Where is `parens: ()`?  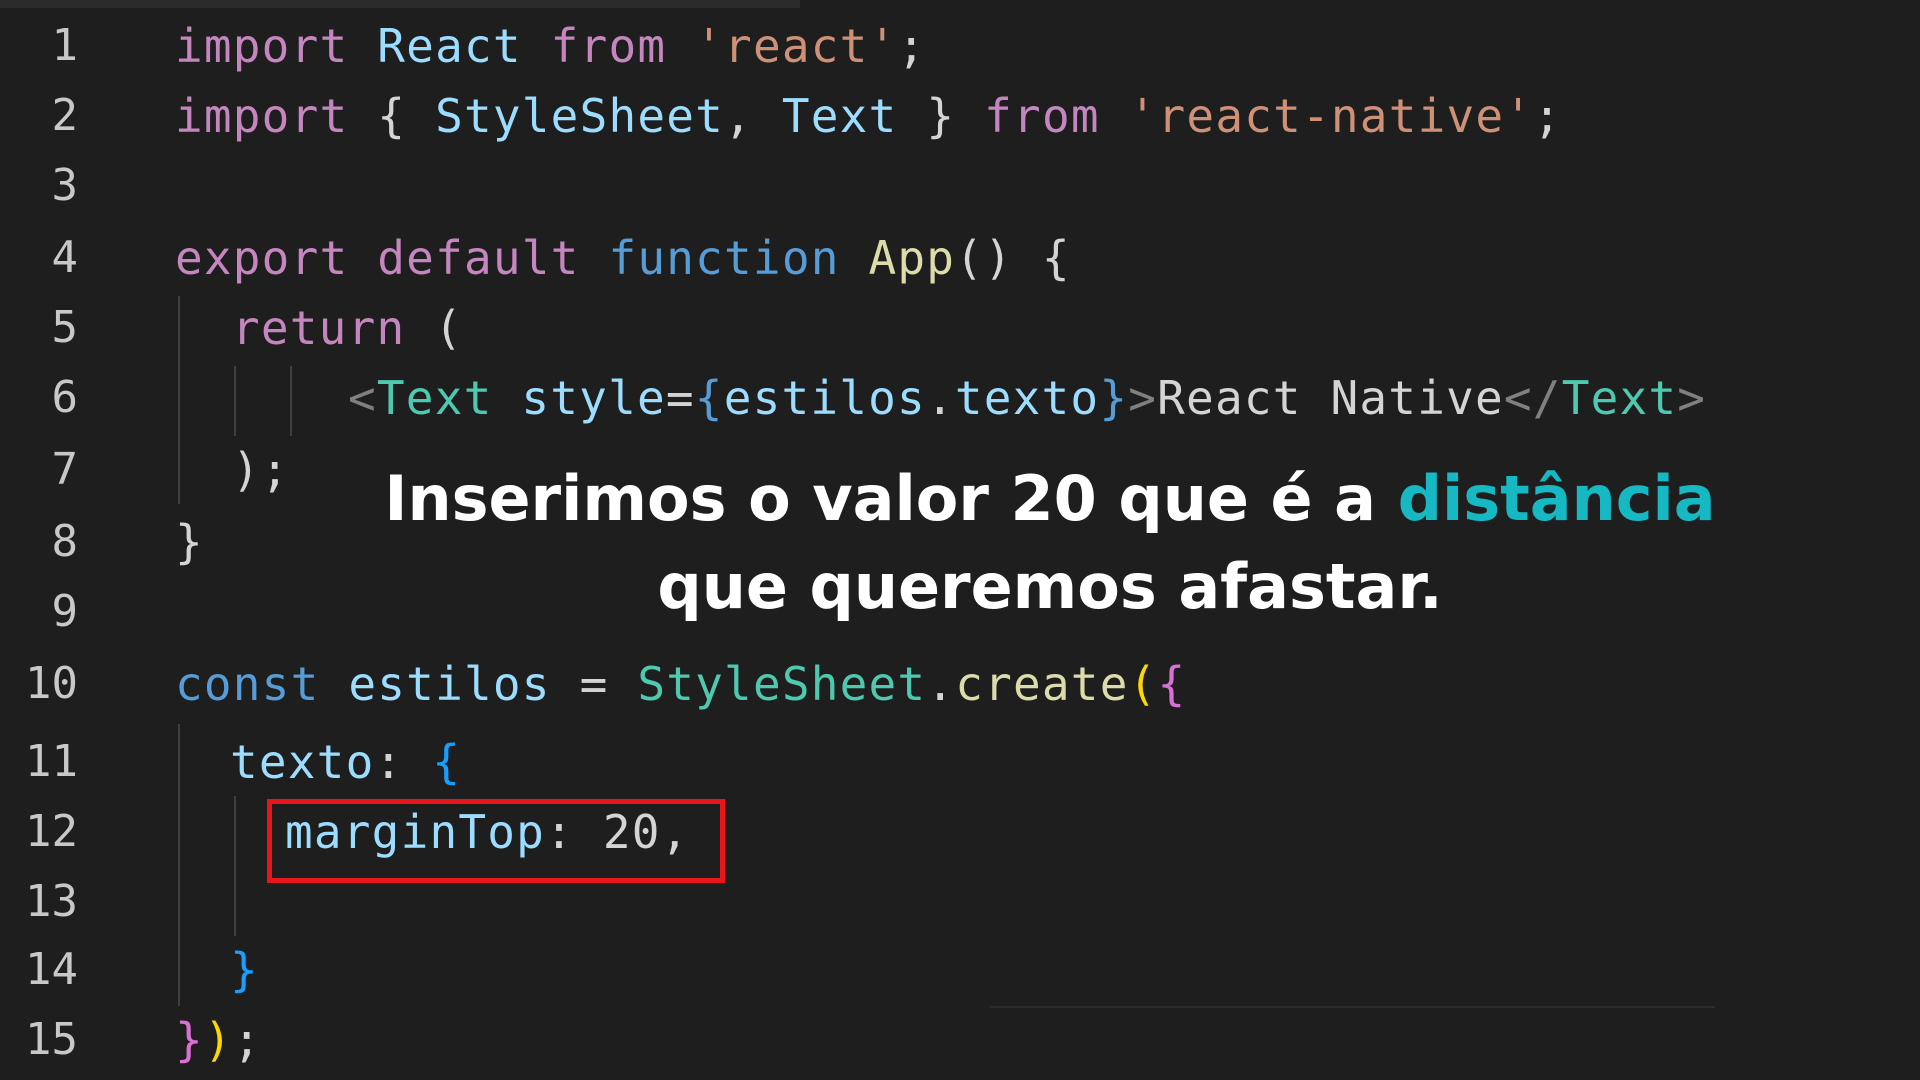 parens: () is located at coordinates (984, 258).